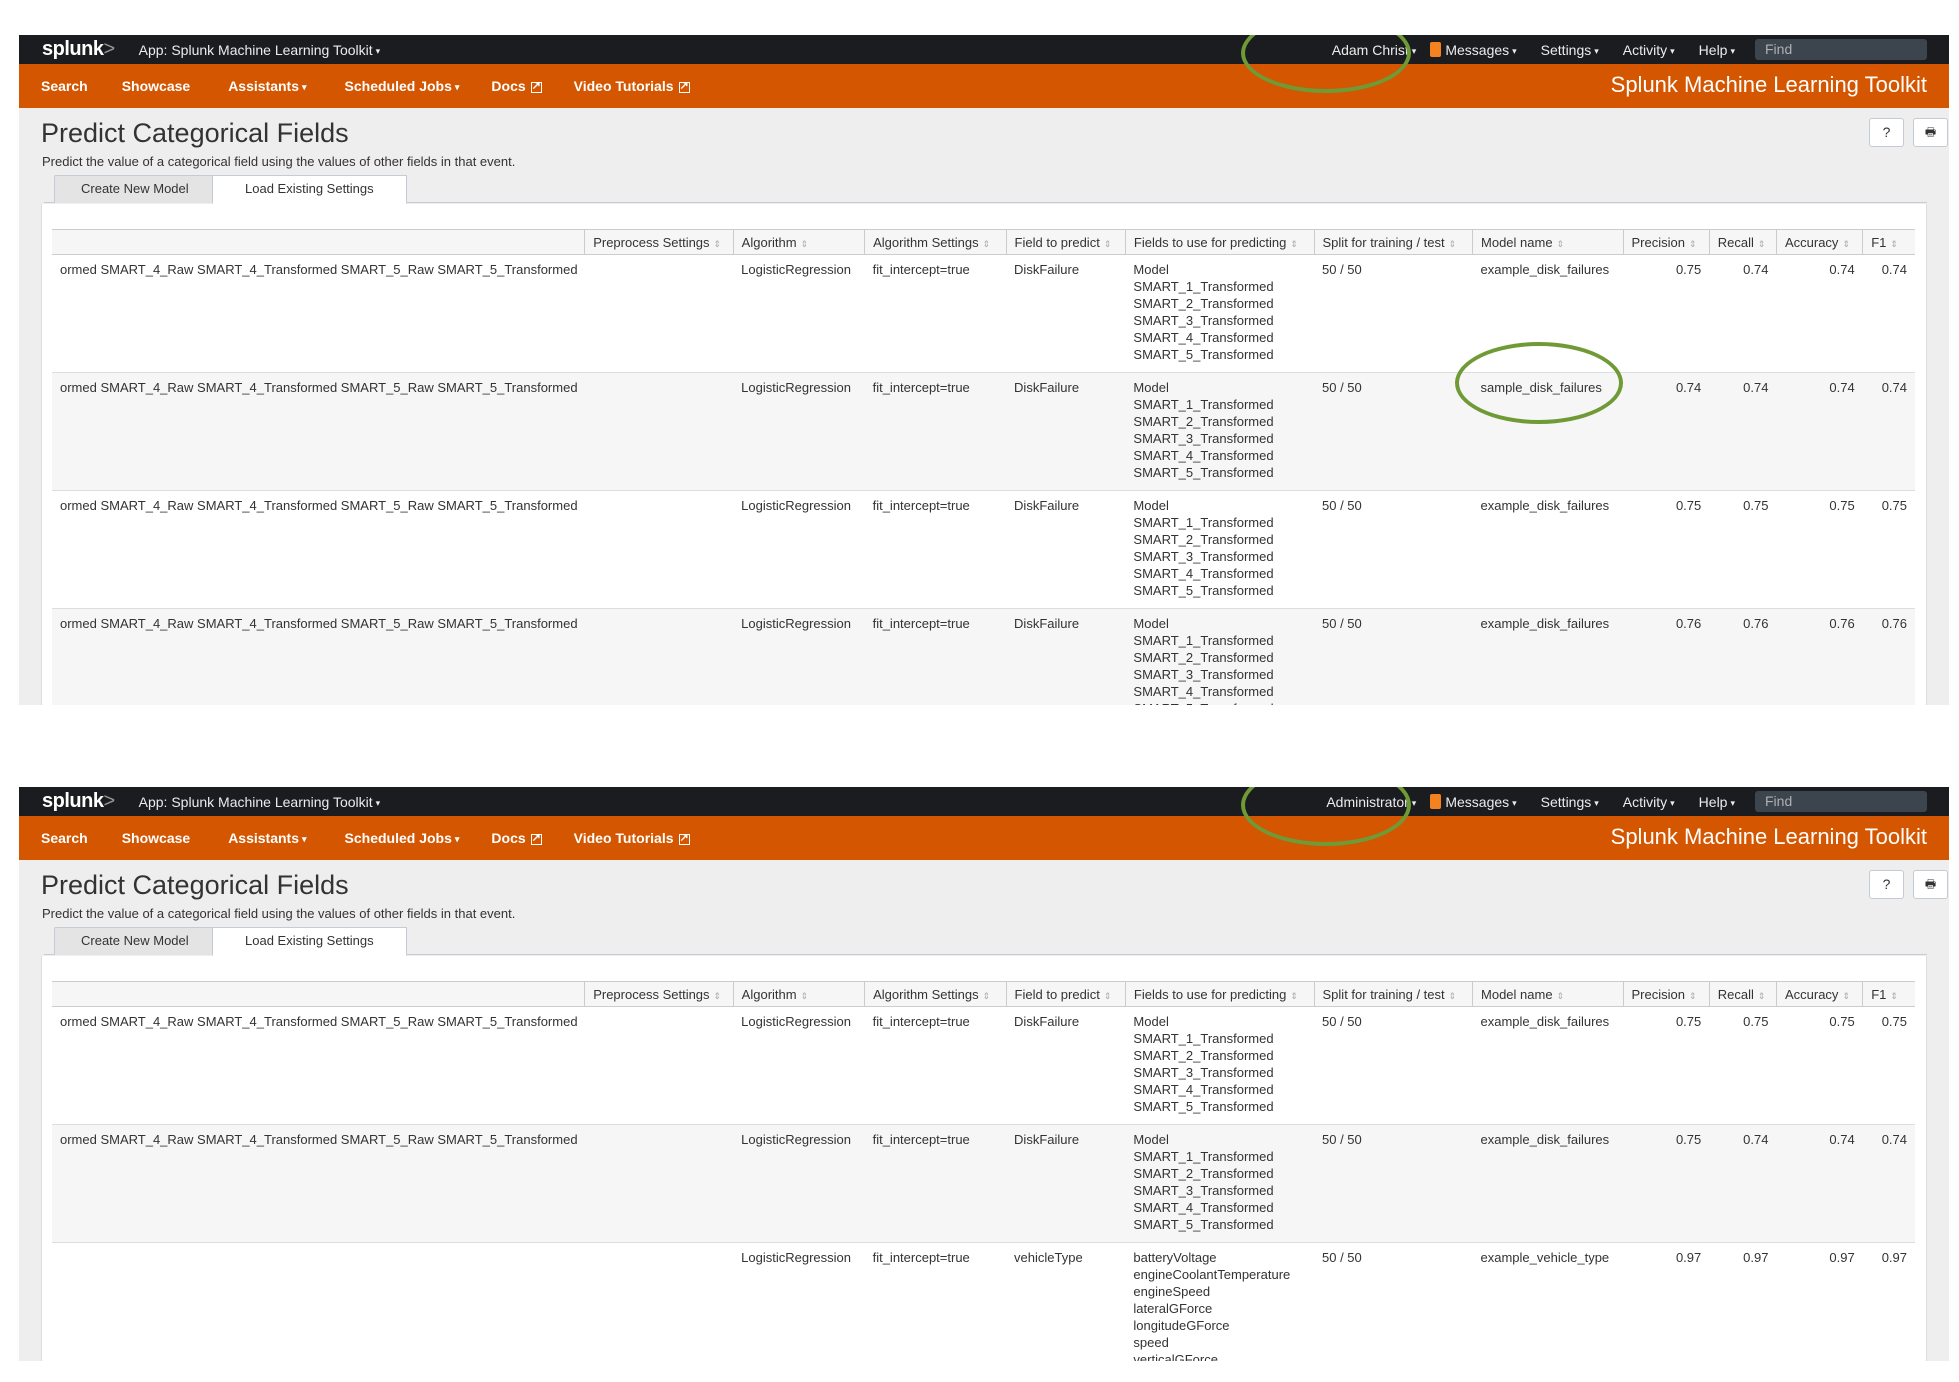 Image resolution: width=1959 pixels, height=1382 pixels. Describe the element at coordinates (1219, 702) in the screenshot. I see `field-name: SMART_5_Transformed` at that location.